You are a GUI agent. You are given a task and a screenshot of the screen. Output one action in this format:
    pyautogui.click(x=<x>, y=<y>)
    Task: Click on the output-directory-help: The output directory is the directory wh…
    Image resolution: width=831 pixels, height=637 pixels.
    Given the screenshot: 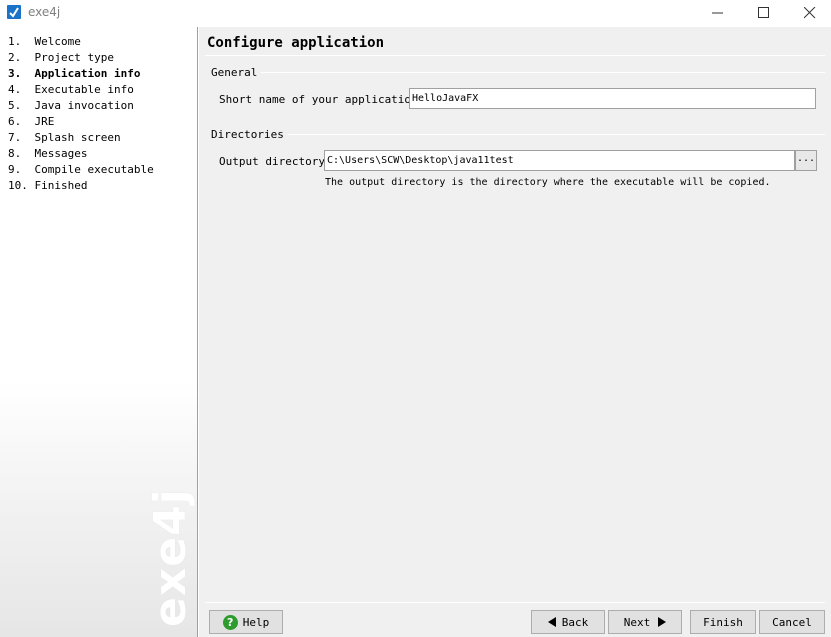 What is the action you would take?
    pyautogui.click(x=548, y=182)
    